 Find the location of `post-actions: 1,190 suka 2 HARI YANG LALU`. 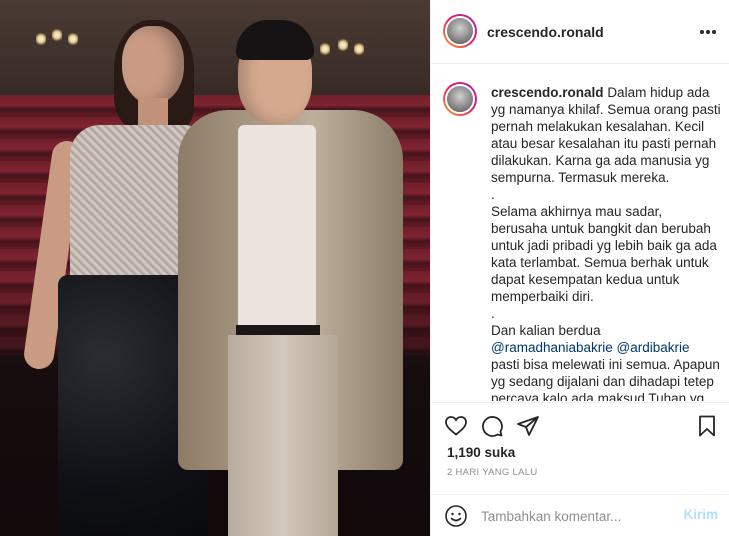

post-actions: 1,190 suka 2 HARI YANG LALU is located at coordinates (580, 448).